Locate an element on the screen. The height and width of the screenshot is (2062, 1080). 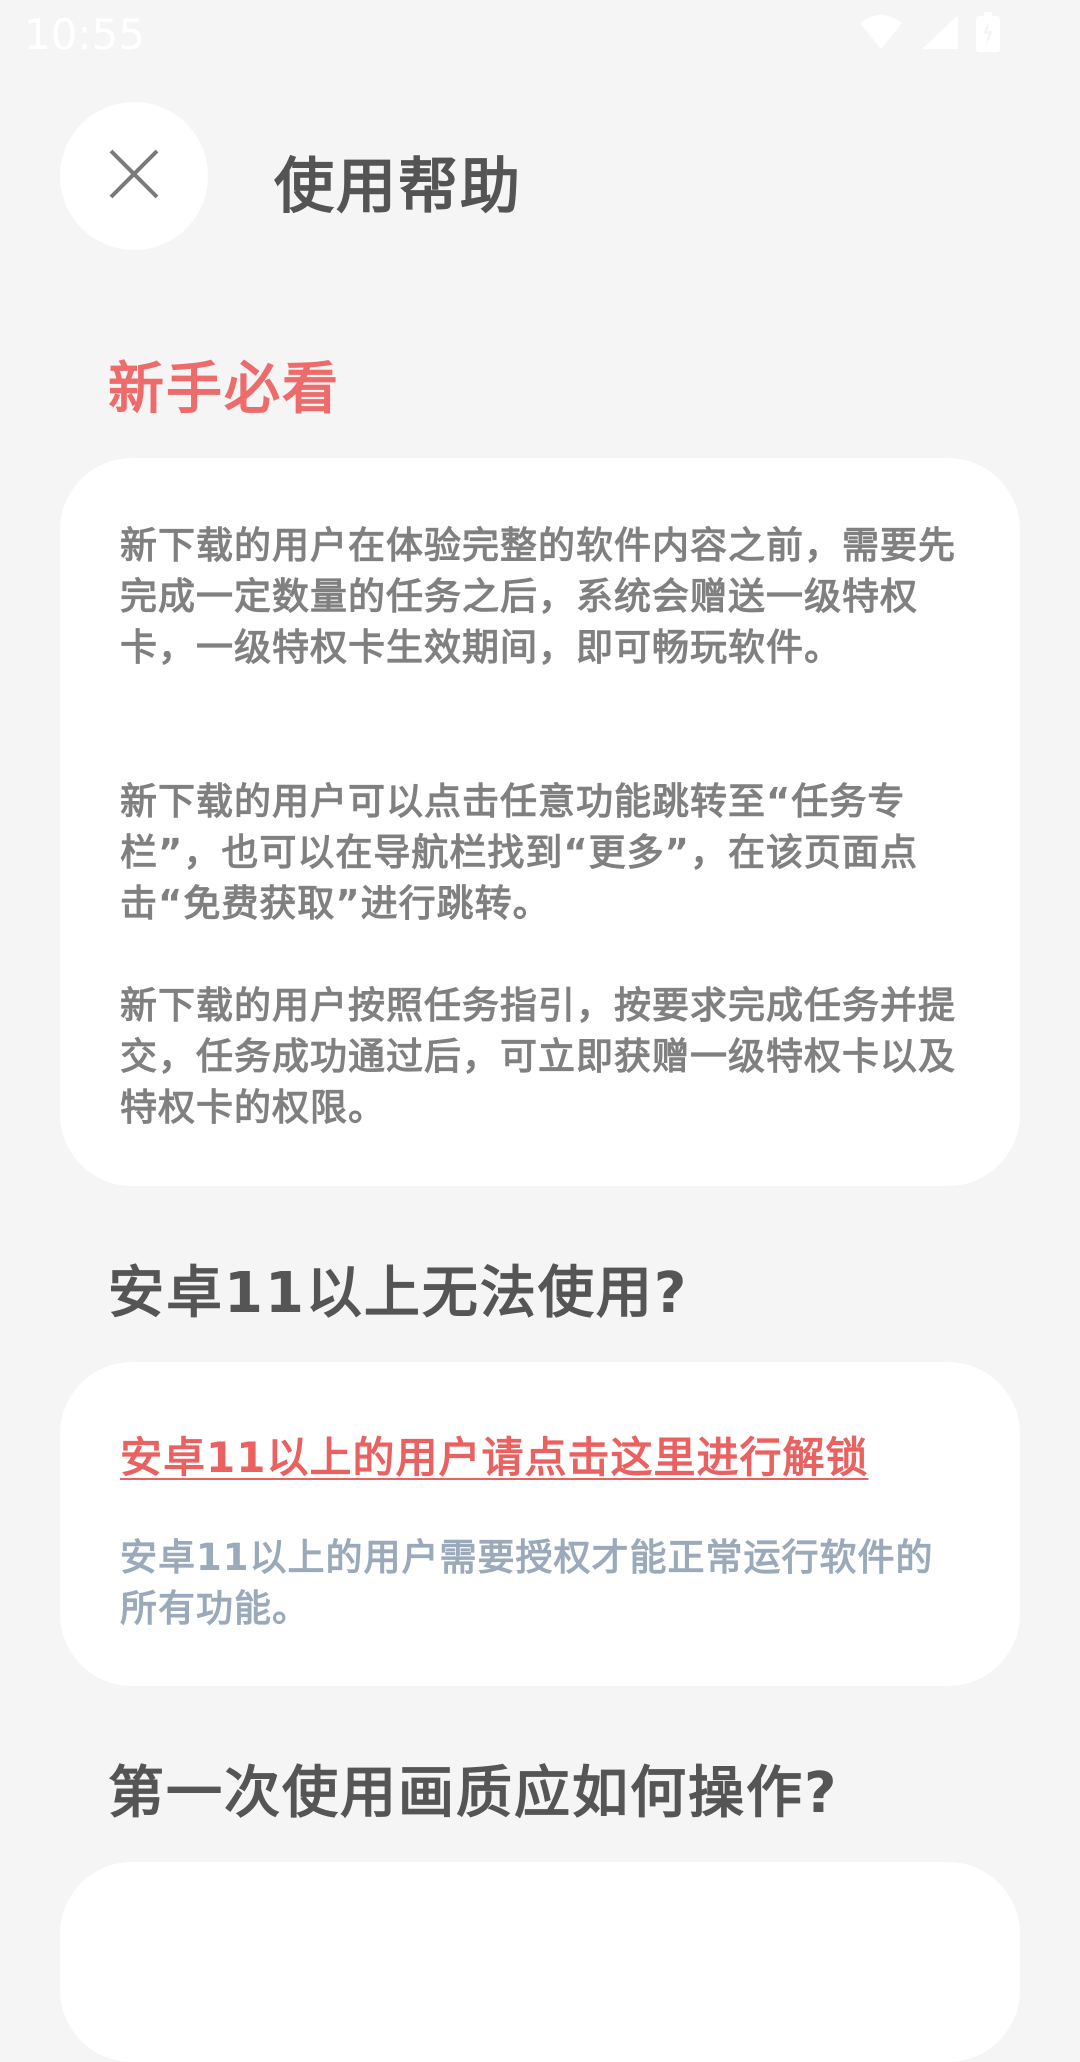
first-use-card is located at coordinates (540, 1962).